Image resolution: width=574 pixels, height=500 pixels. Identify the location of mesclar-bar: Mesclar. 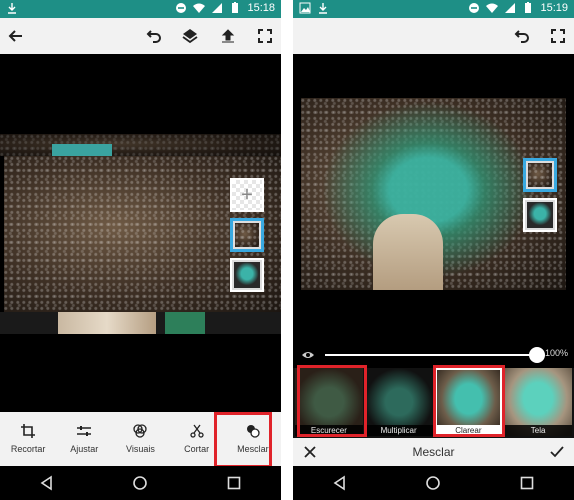
(433, 452).